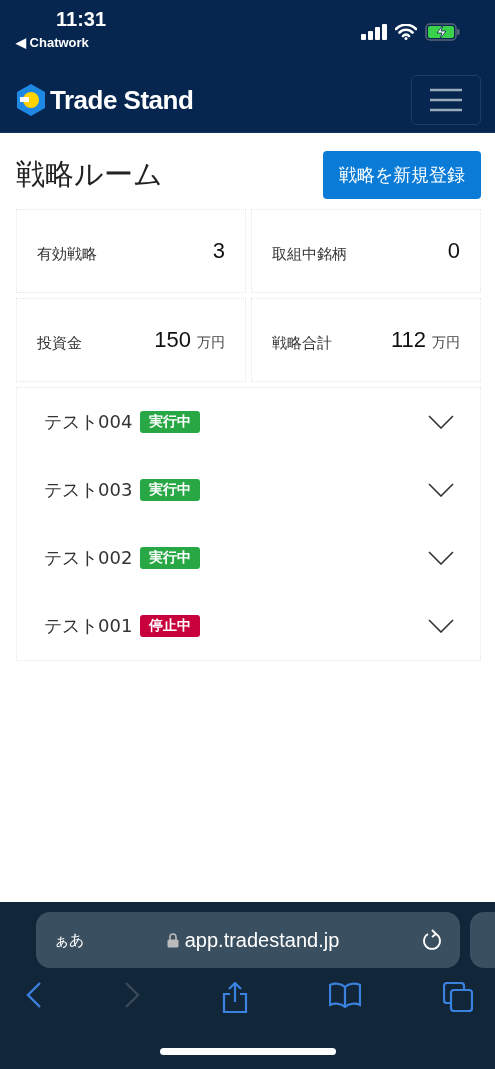  Describe the element at coordinates (218, 251) in the screenshot. I see `stat-value: 3` at that location.